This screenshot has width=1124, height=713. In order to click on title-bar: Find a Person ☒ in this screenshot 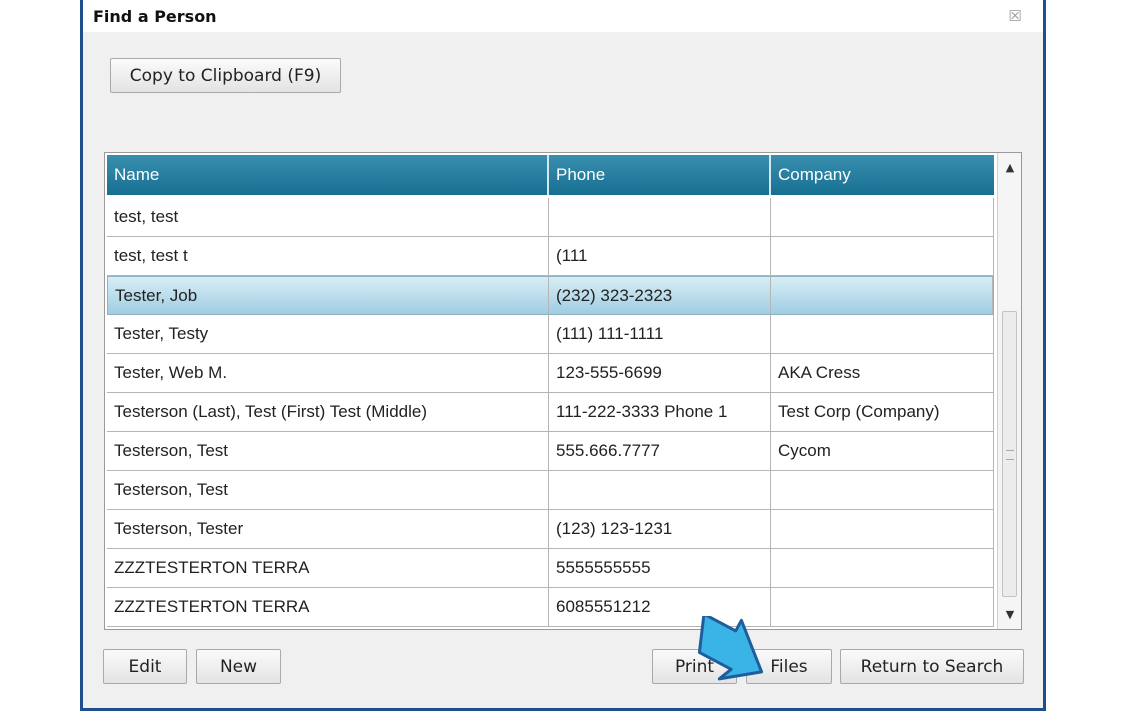, I will do `click(563, 16)`.